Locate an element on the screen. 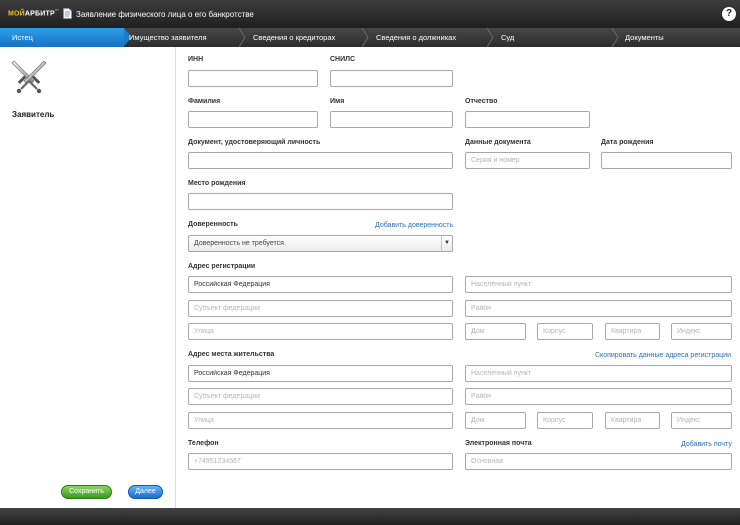  birth-date-label: Дата рождения is located at coordinates (627, 142).